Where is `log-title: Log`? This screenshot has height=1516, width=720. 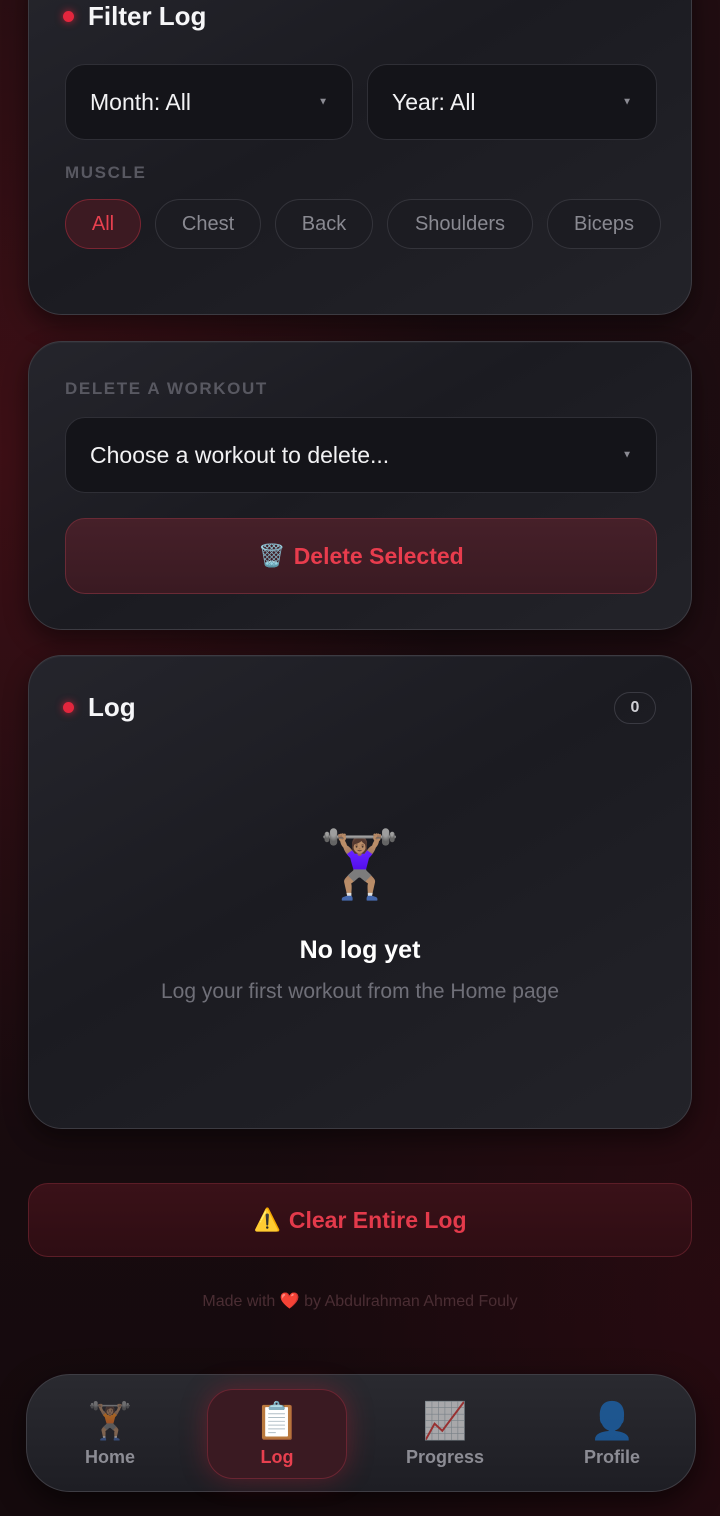 log-title: Log is located at coordinates (112, 707).